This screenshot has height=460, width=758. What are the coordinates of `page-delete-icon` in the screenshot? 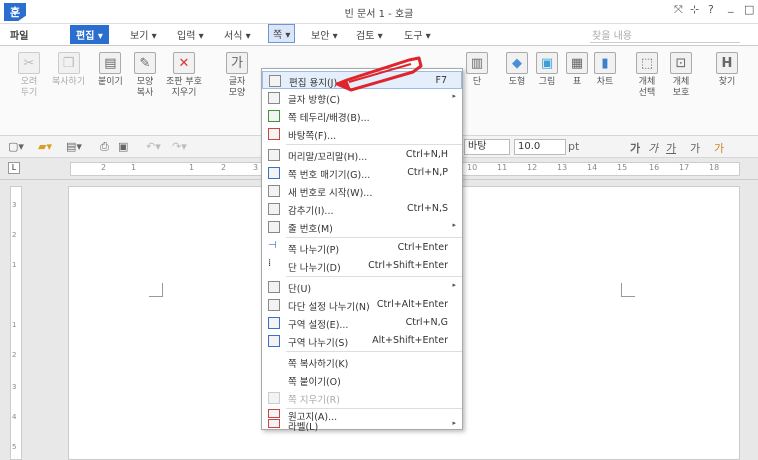 It's located at (274, 398).